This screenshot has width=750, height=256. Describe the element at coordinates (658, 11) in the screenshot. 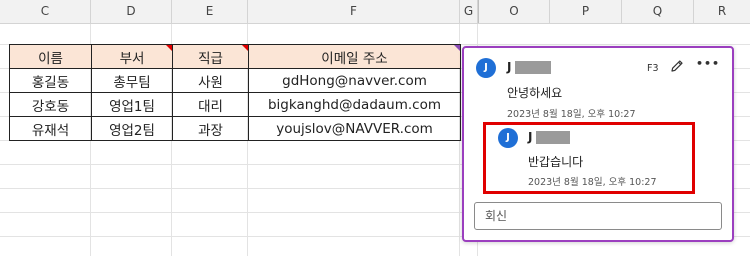

I see `column-header-q: Q` at that location.